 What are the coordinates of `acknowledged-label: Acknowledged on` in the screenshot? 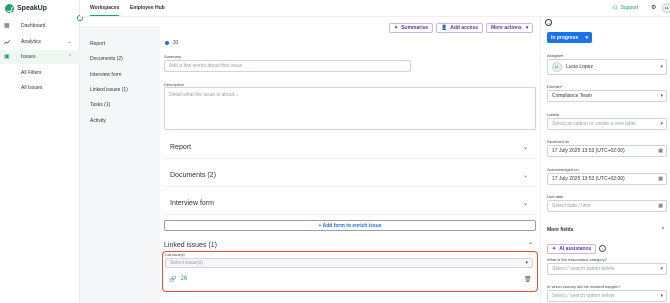 It's located at (563, 169).